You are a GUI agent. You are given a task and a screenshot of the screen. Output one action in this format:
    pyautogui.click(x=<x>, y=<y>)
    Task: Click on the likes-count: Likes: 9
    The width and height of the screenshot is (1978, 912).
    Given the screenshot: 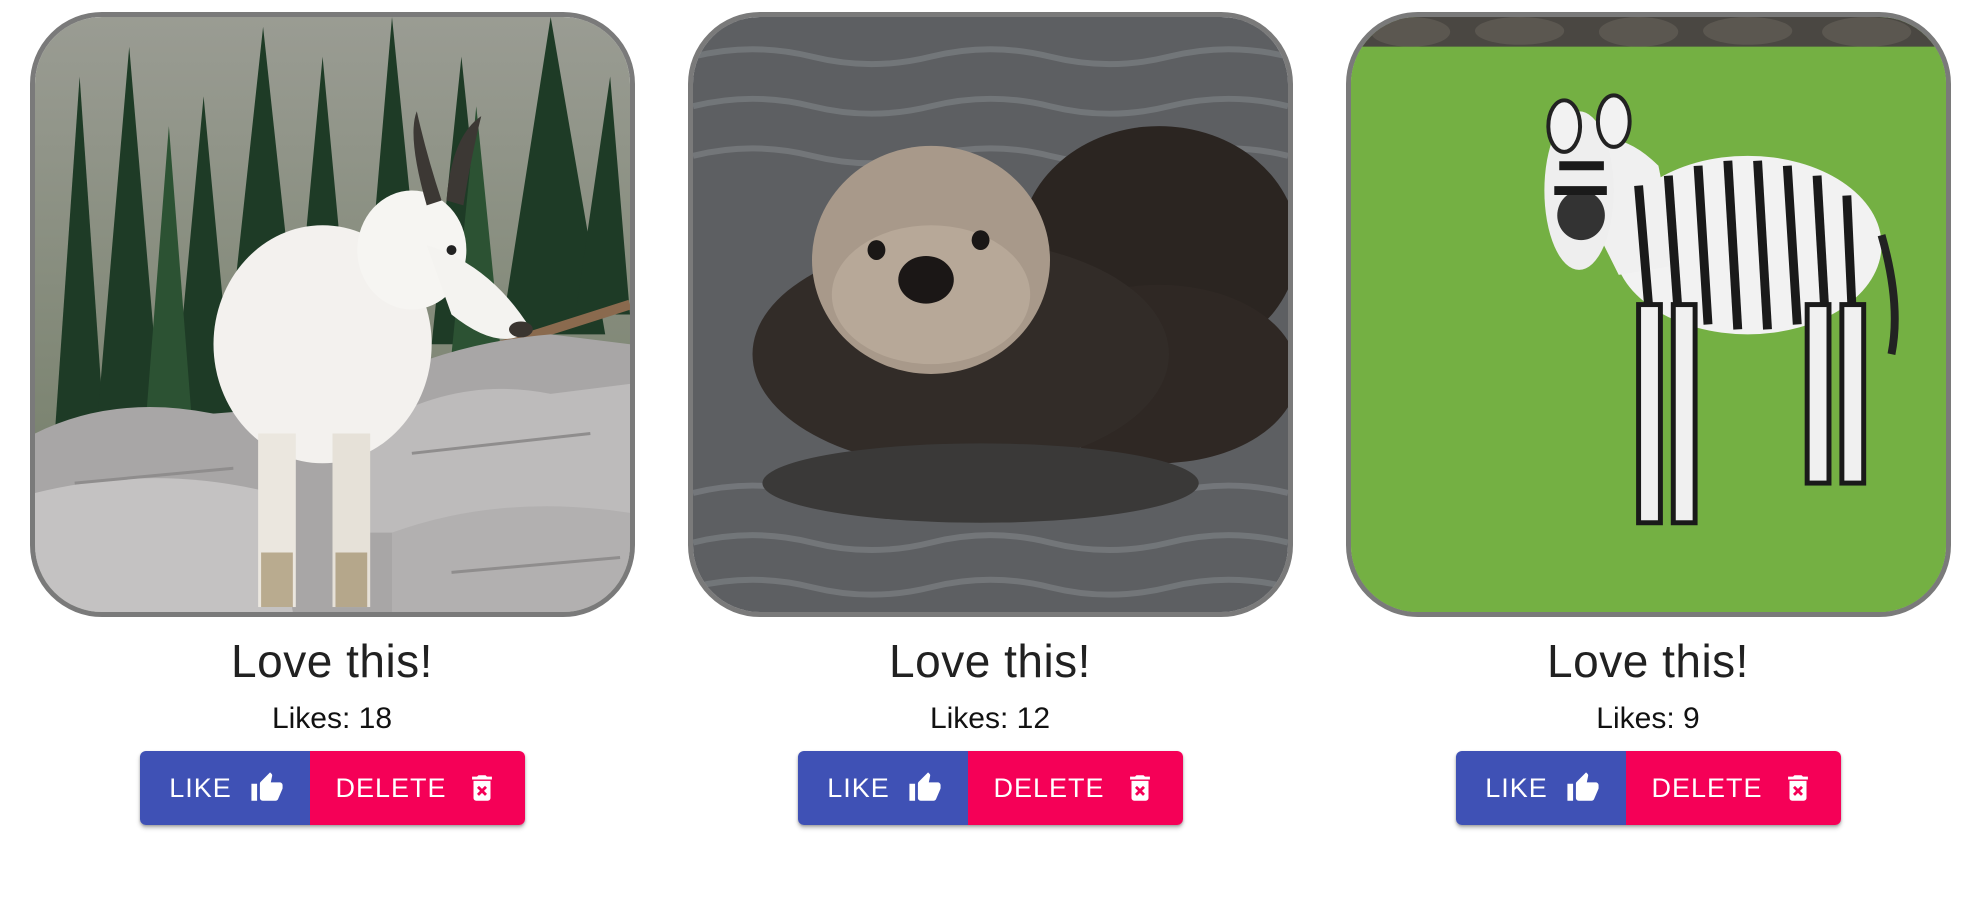 What is the action you would take?
    pyautogui.click(x=1648, y=718)
    